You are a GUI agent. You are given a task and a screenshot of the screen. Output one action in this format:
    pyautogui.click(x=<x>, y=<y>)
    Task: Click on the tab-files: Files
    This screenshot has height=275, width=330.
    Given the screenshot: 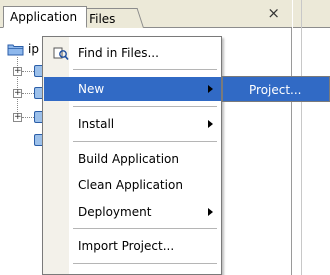 What is the action you would take?
    pyautogui.click(x=111, y=18)
    